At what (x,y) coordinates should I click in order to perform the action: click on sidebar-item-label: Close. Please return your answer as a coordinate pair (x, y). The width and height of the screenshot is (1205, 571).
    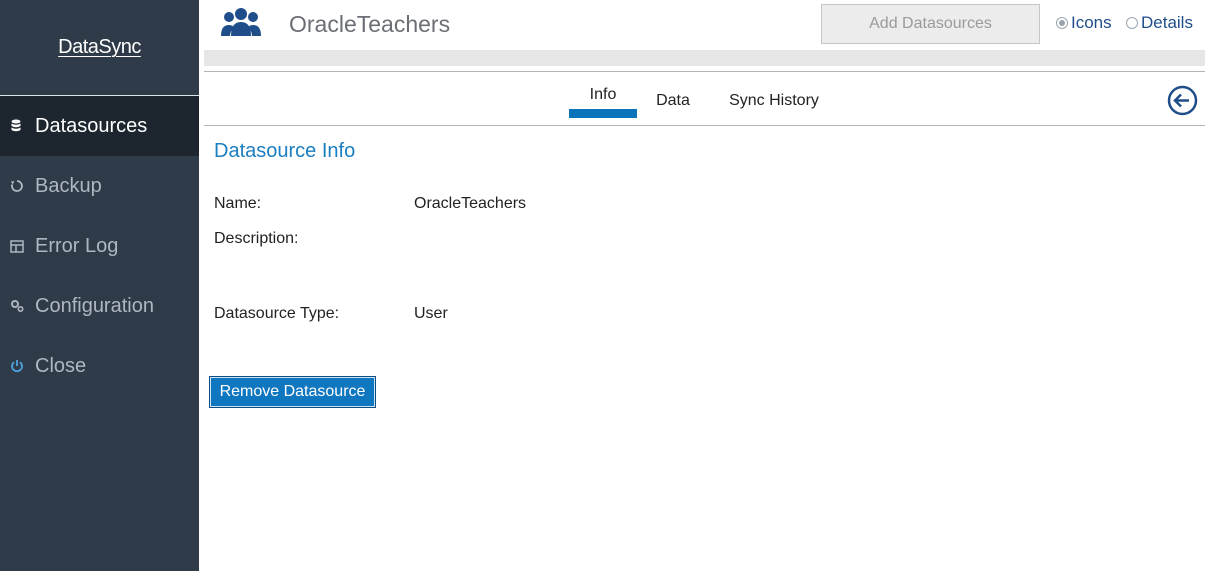
    Looking at the image, I should click on (61, 365).